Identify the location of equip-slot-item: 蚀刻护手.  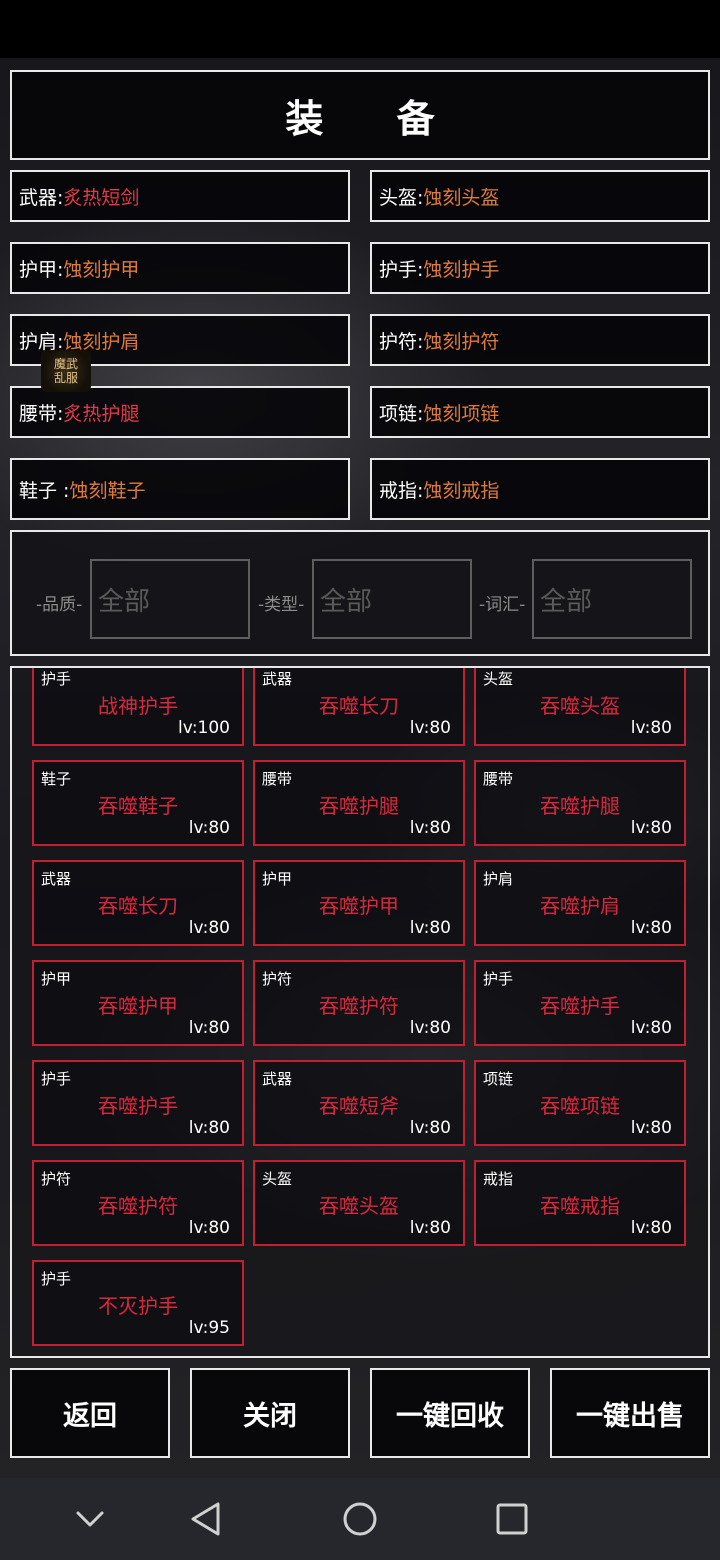
(461, 269).